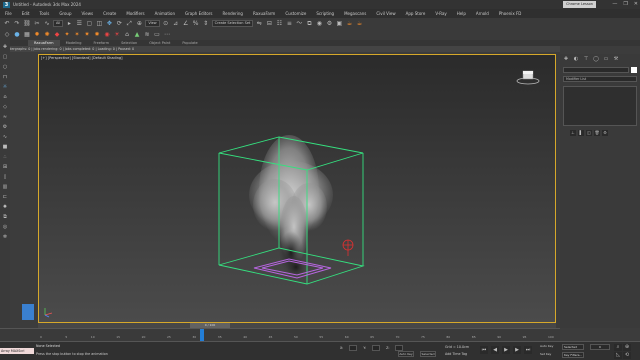 The height and width of the screenshot is (360, 640). I want to click on menu-edit: Edit, so click(26, 13).